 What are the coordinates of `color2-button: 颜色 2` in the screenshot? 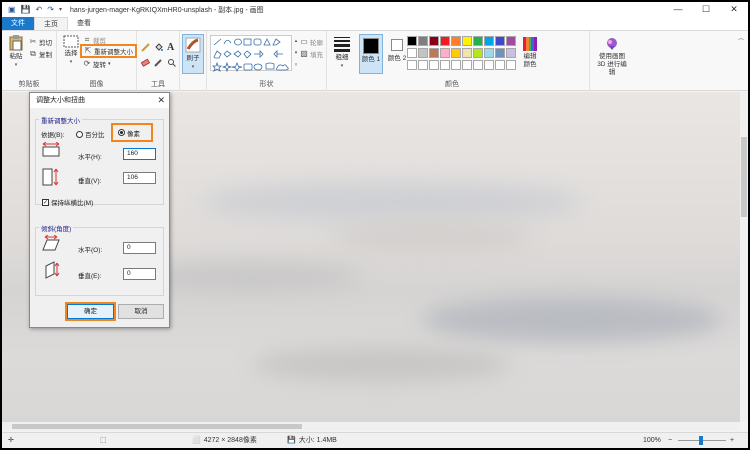 It's located at (397, 50).